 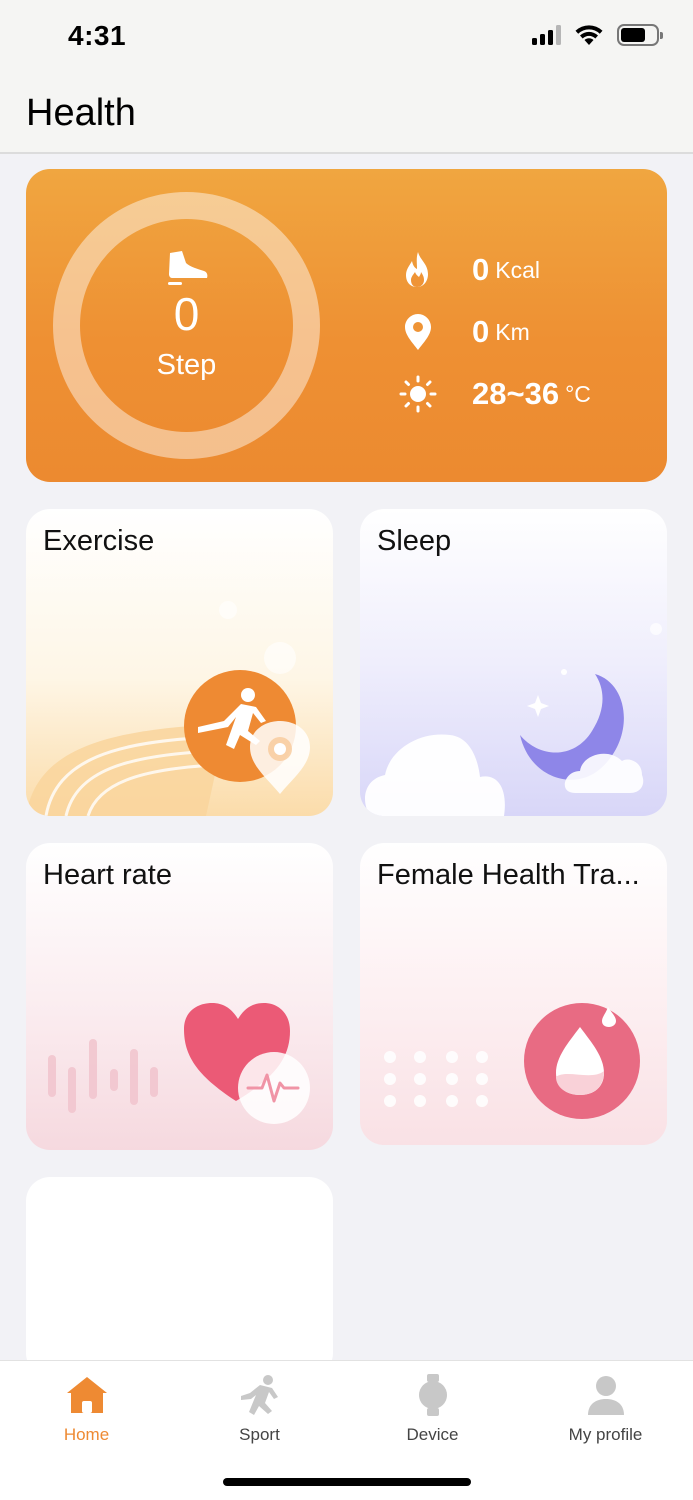 I want to click on tab-profile: My profile, so click(x=605, y=1409).